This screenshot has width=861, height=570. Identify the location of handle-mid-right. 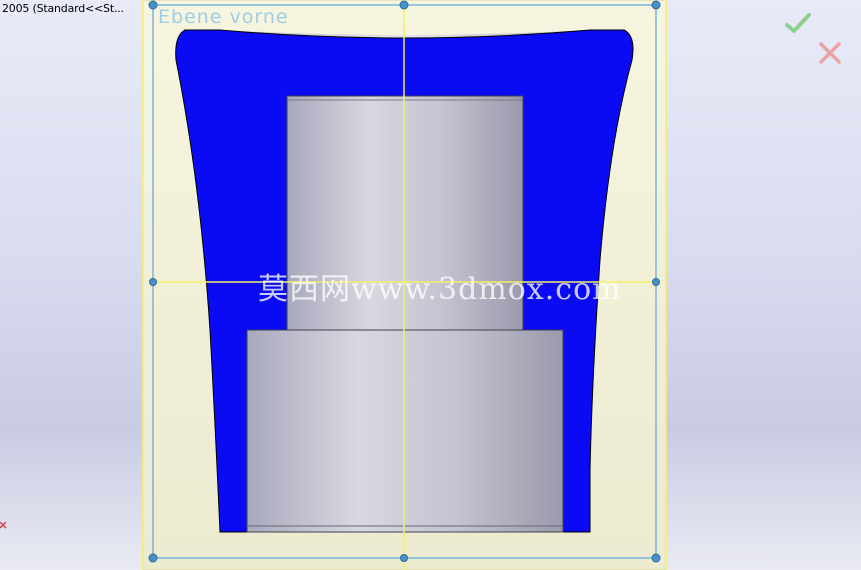
(656, 282).